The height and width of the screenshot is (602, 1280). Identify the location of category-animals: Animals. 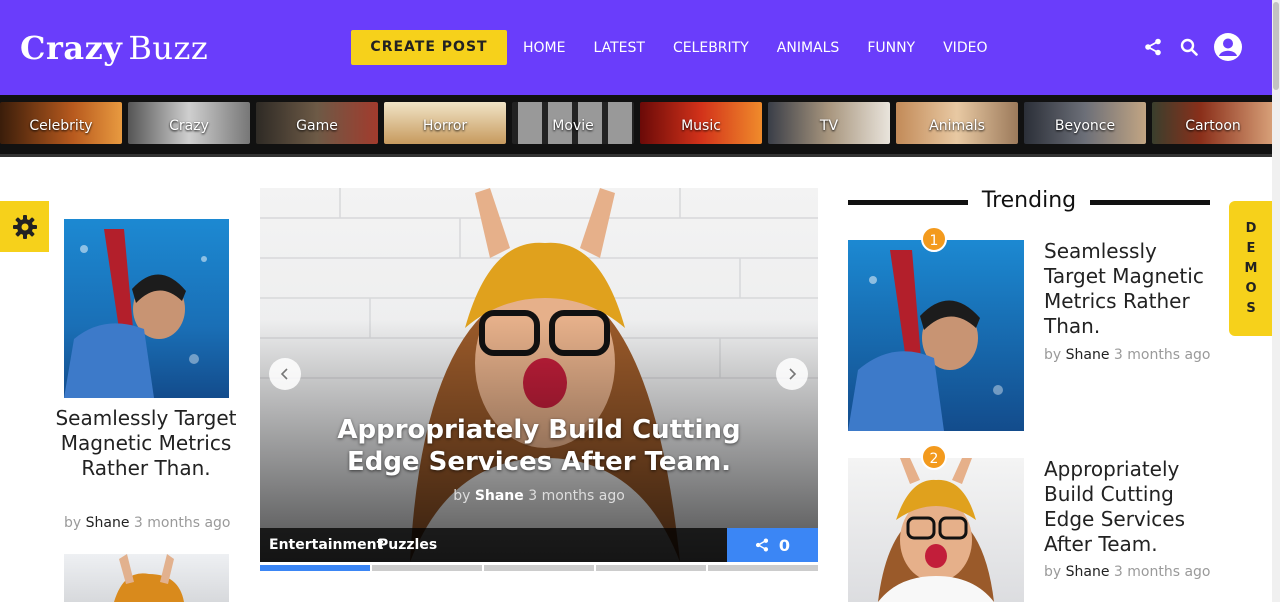
(957, 123).